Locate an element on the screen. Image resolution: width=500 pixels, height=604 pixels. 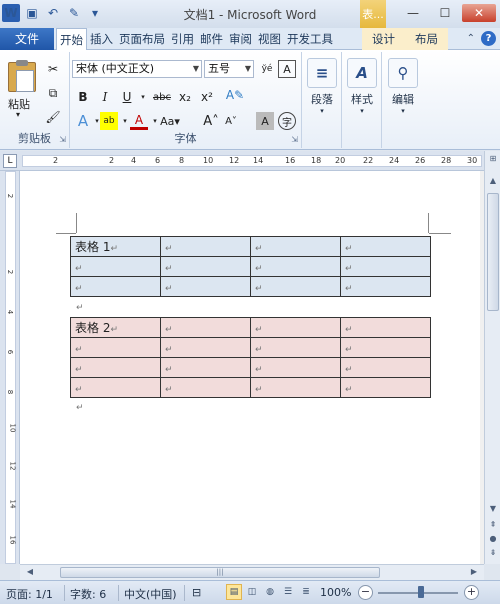
zoom-level: 100% is located at coordinates (335, 592).